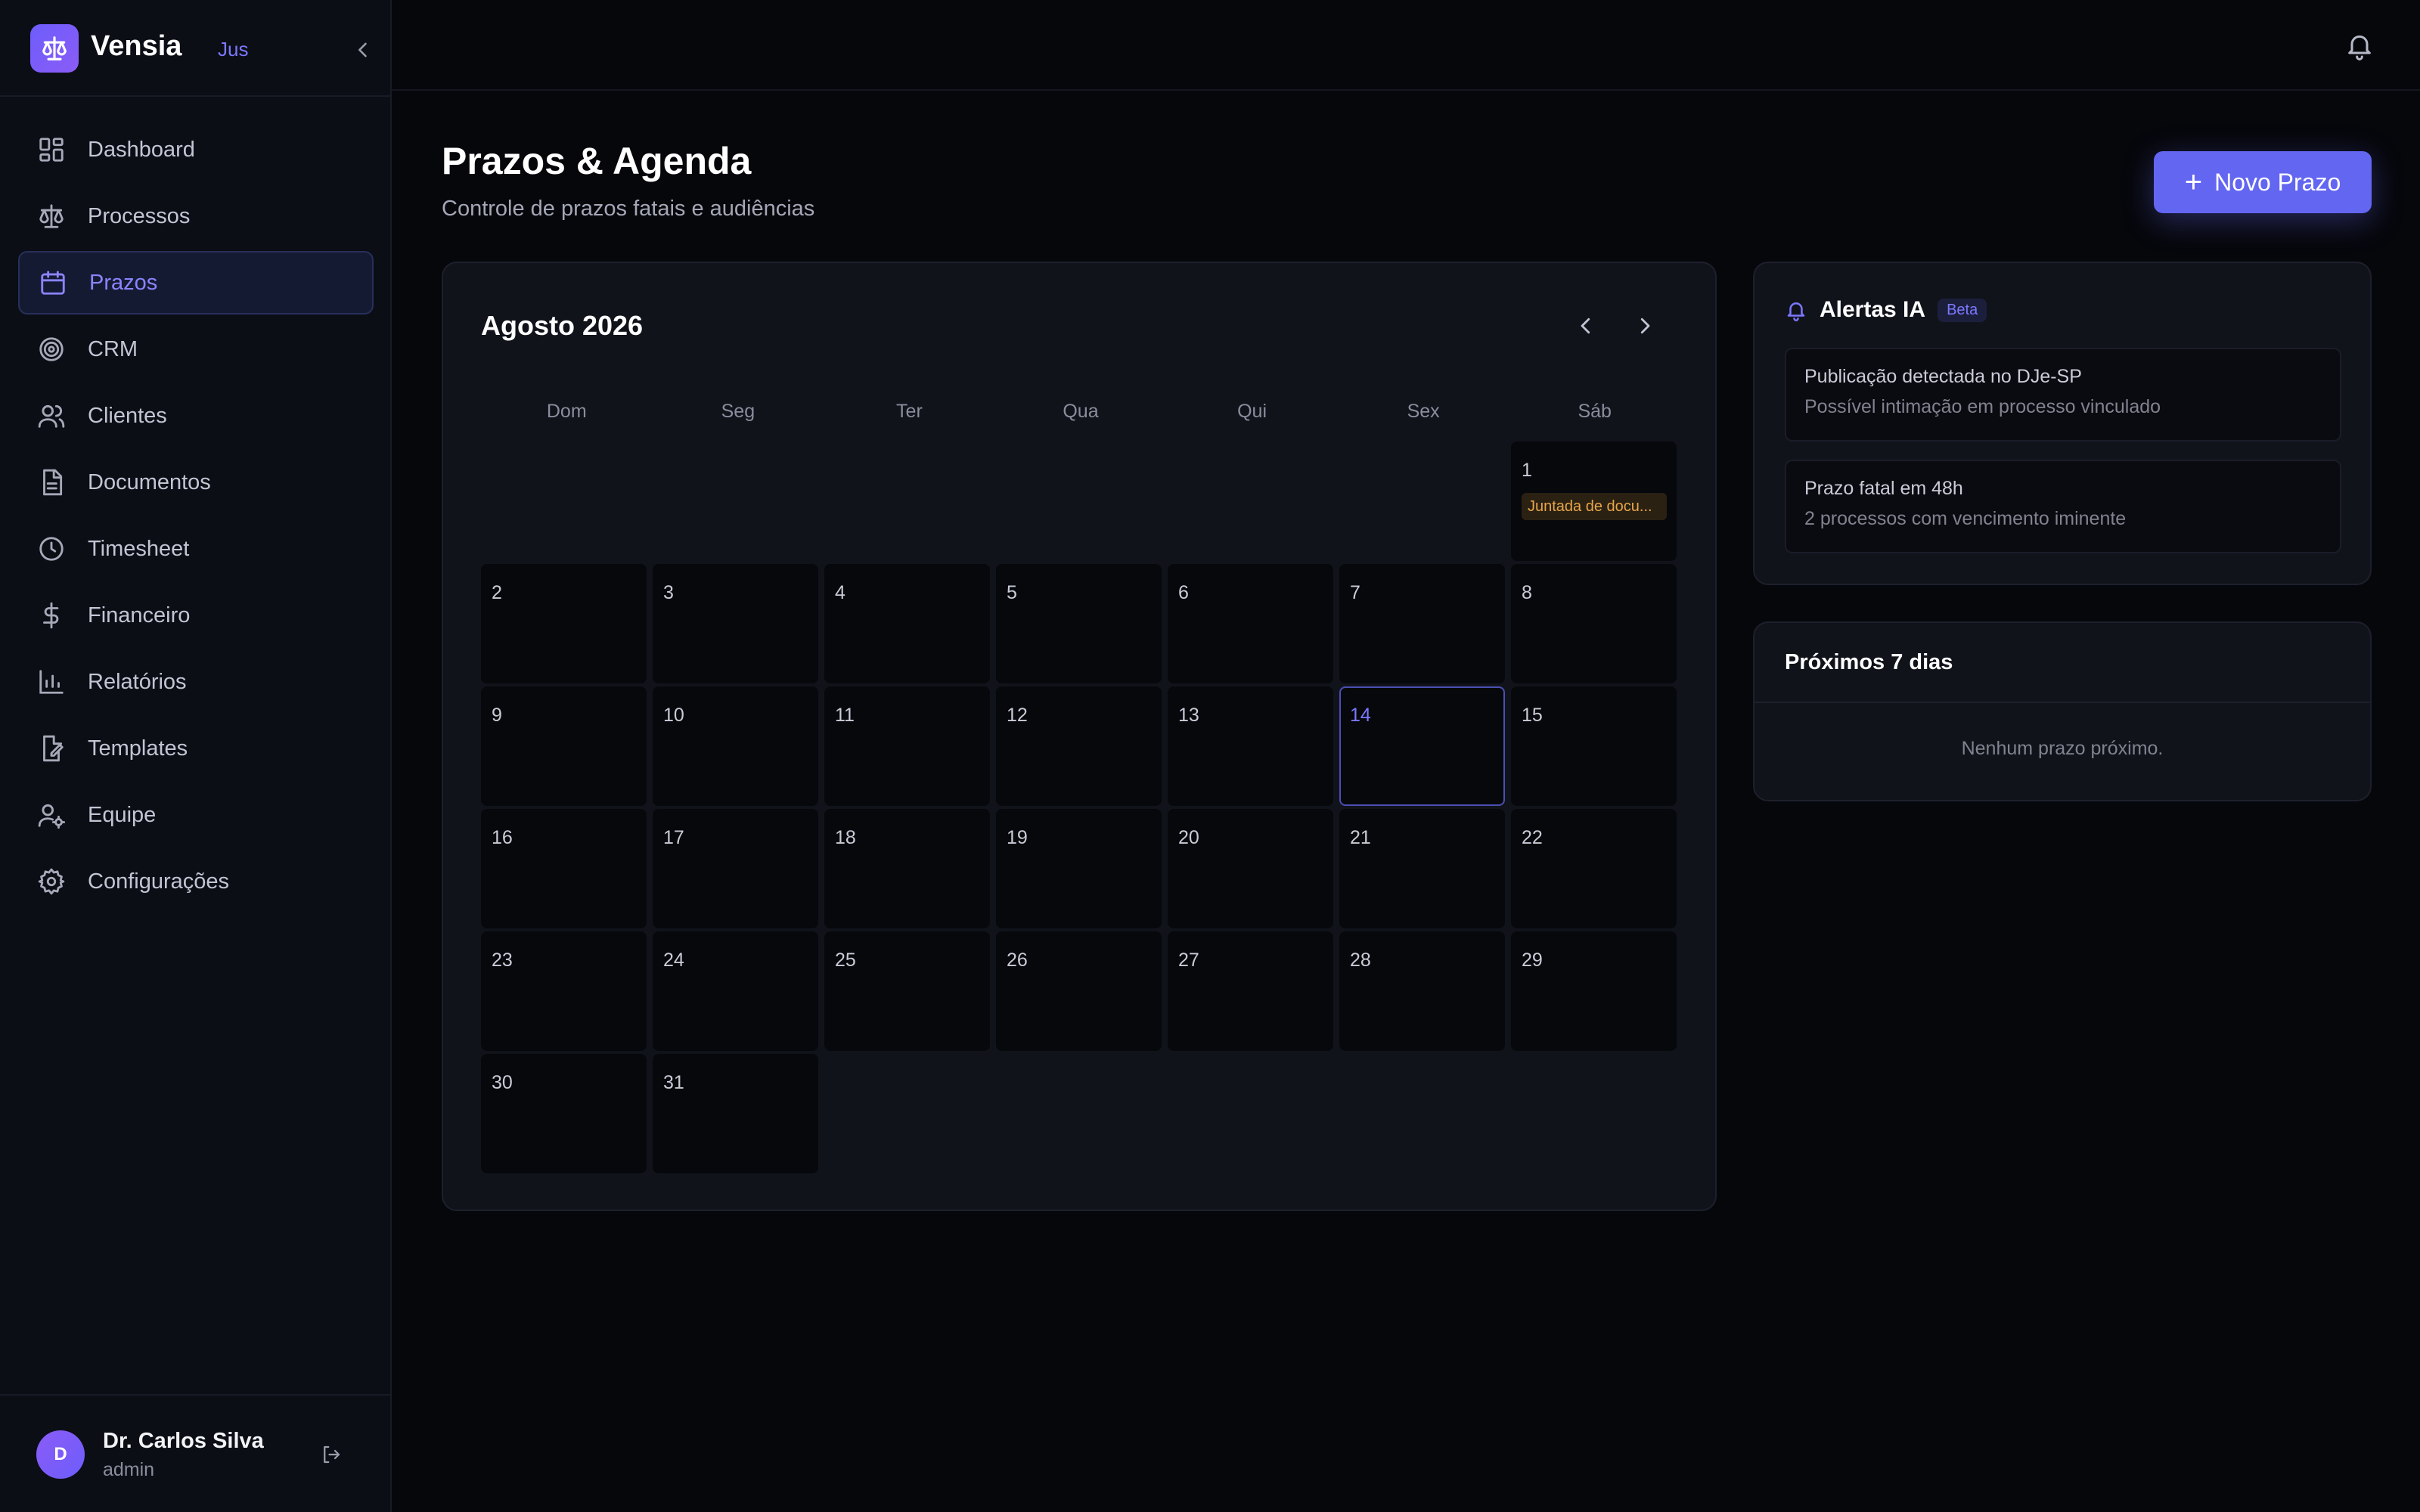 This screenshot has height=1512, width=2420. Describe the element at coordinates (196, 549) in the screenshot. I see `sidebar-item-timesheet: Timesheet` at that location.